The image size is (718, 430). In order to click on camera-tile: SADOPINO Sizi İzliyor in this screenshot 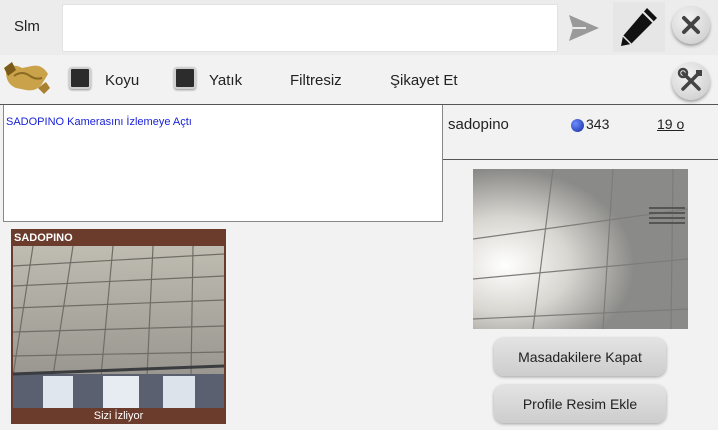, I will do `click(118, 326)`.